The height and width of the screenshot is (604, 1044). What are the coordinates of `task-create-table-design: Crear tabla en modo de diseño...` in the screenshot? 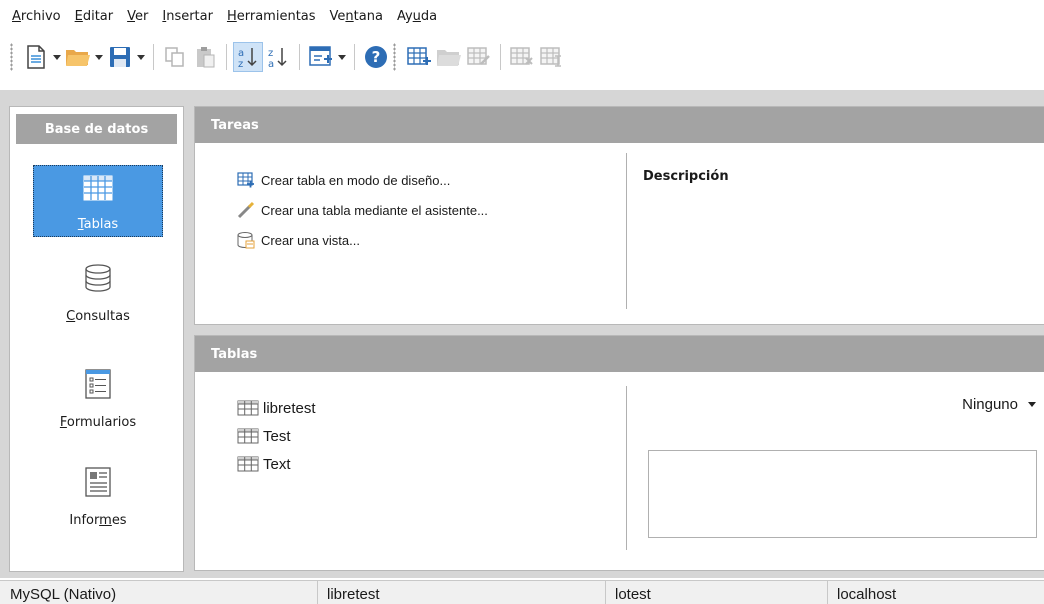 It's located at (362, 180).